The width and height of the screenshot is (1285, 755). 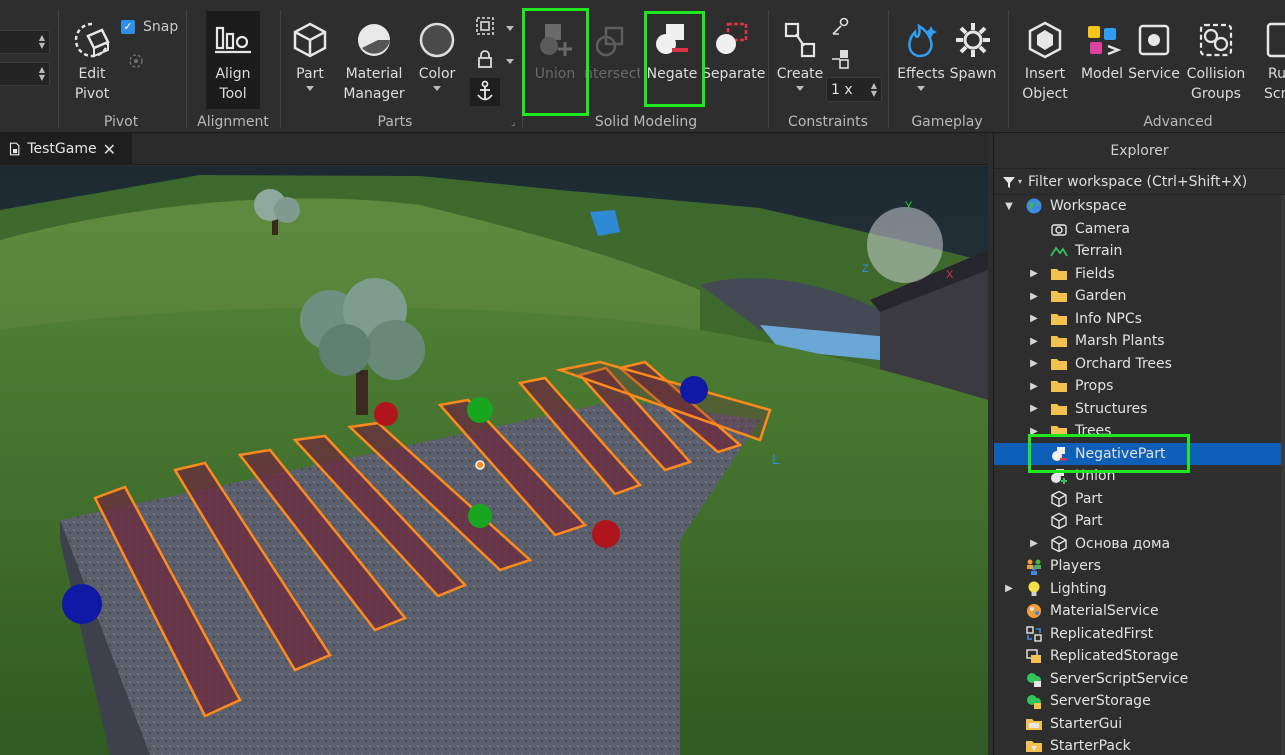 What do you see at coordinates (1216, 74) in the screenshot?
I see `collision-groups-label-1: Collision` at bounding box center [1216, 74].